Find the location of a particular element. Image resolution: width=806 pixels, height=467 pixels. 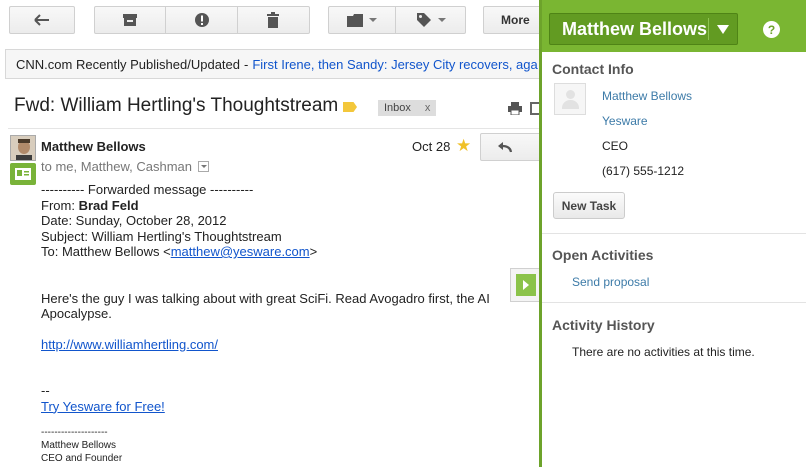

signature-rule: -------------------- is located at coordinates (74, 432).